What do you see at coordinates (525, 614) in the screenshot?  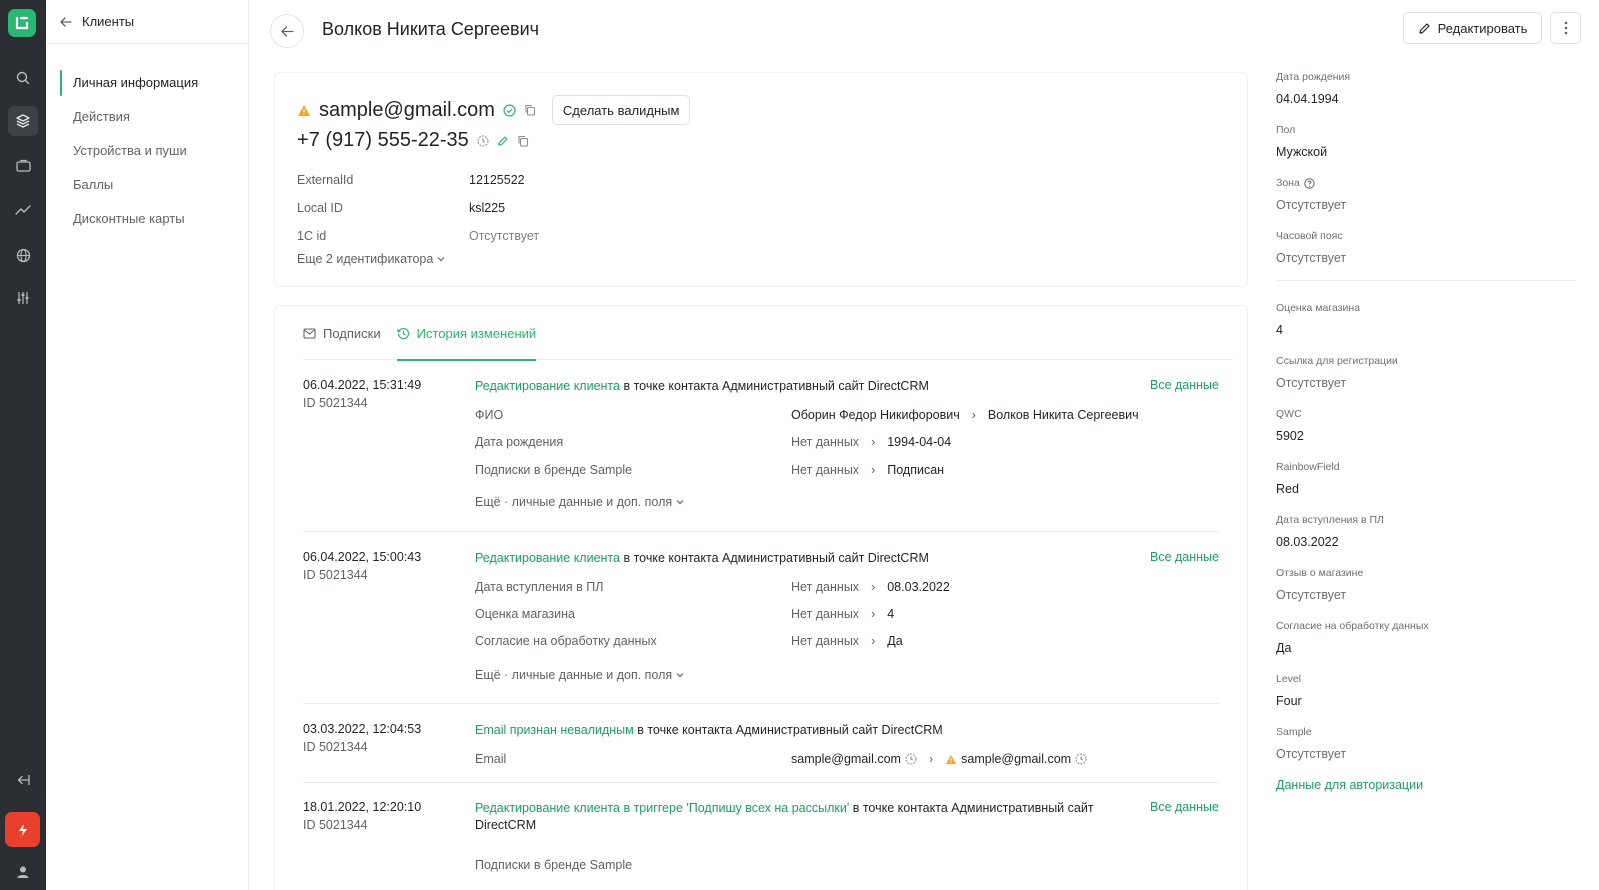 I see `change-key: Оценка магазина` at bounding box center [525, 614].